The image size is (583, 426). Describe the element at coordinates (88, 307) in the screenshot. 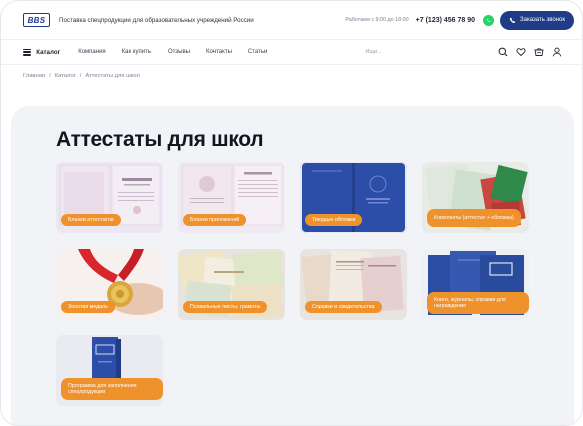

I see `category-label: Золотая медаль` at that location.